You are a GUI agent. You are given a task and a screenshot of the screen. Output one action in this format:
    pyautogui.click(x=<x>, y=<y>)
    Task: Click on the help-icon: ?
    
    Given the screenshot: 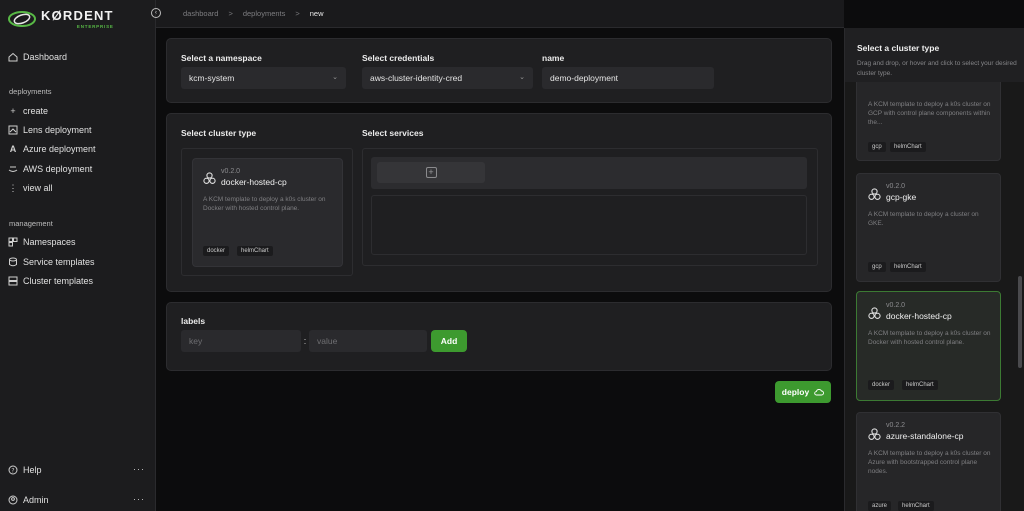 What is the action you would take?
    pyautogui.click(x=13, y=470)
    